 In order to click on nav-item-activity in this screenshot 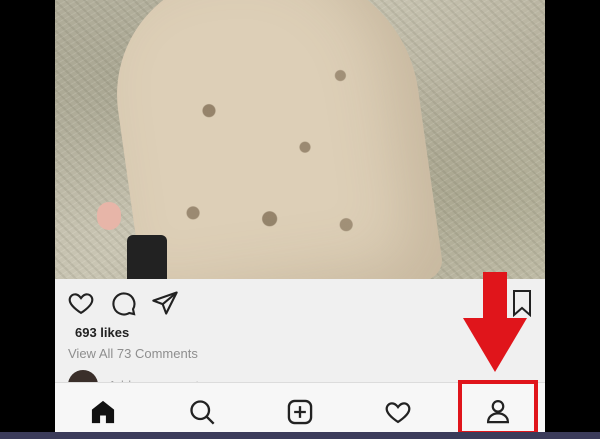, I will do `click(398, 411)`.